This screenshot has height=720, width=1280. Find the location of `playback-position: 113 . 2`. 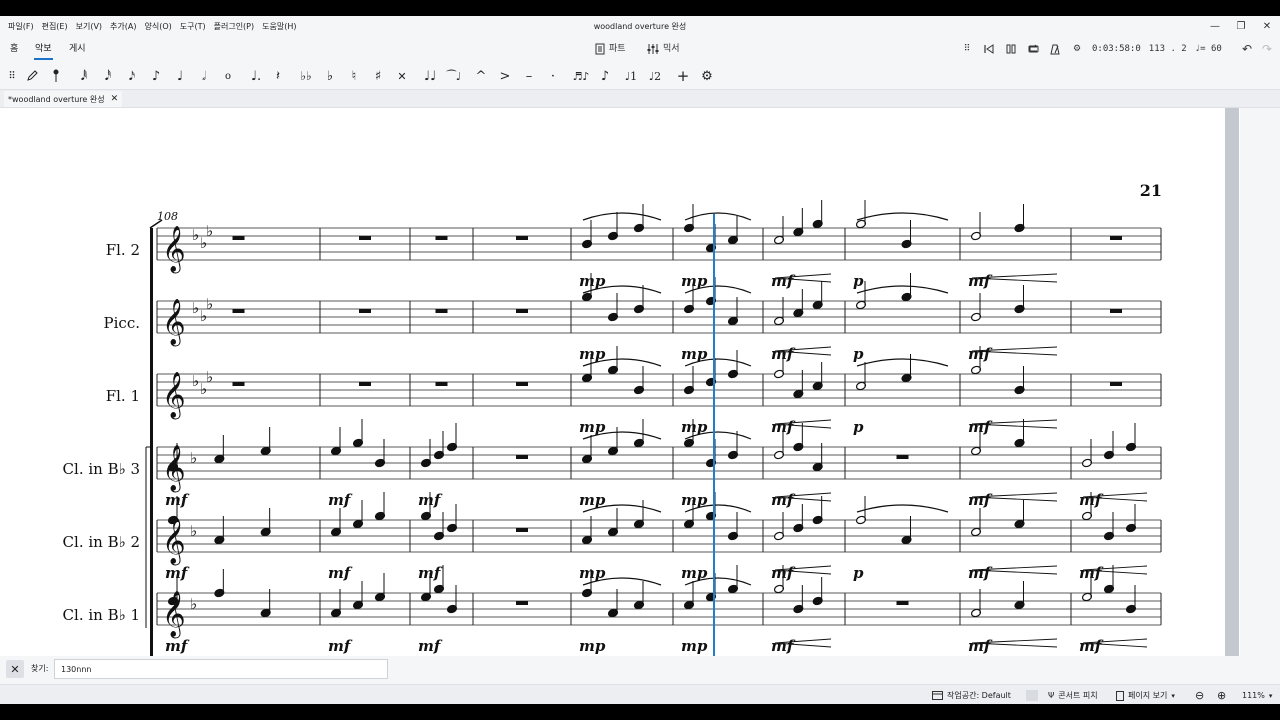

playback-position: 113 . 2 is located at coordinates (1167, 49).